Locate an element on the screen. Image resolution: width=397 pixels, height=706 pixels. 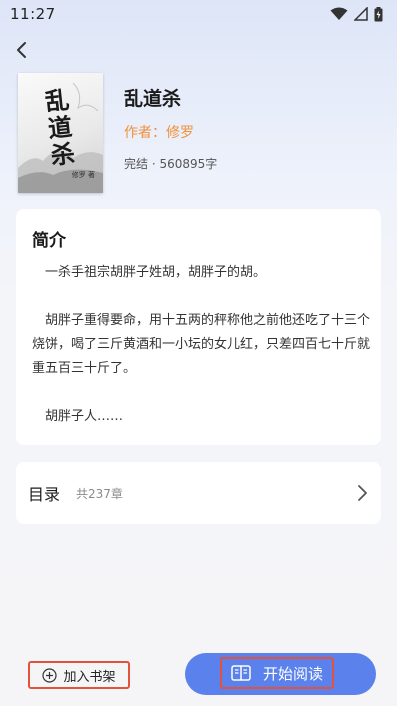
intro-heading: 简介 is located at coordinates (49, 241).